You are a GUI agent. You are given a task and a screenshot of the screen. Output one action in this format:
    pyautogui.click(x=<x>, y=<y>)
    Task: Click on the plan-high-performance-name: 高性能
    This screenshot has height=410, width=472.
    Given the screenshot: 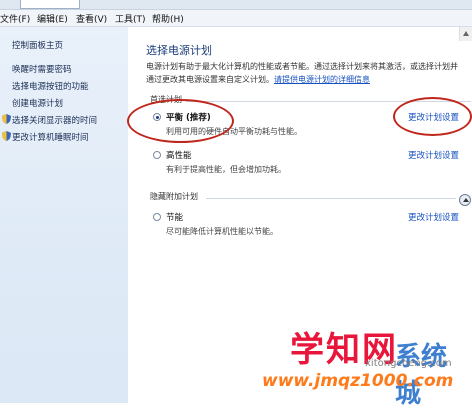 What is the action you would take?
    pyautogui.click(x=179, y=155)
    